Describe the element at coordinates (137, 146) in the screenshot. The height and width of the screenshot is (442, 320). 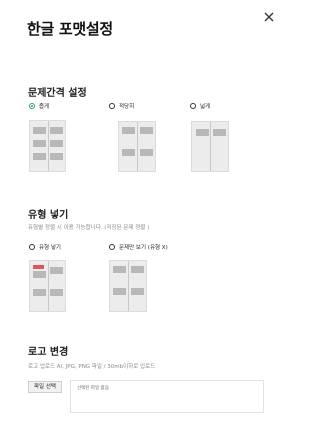
I see `spacing-preview-moderate` at that location.